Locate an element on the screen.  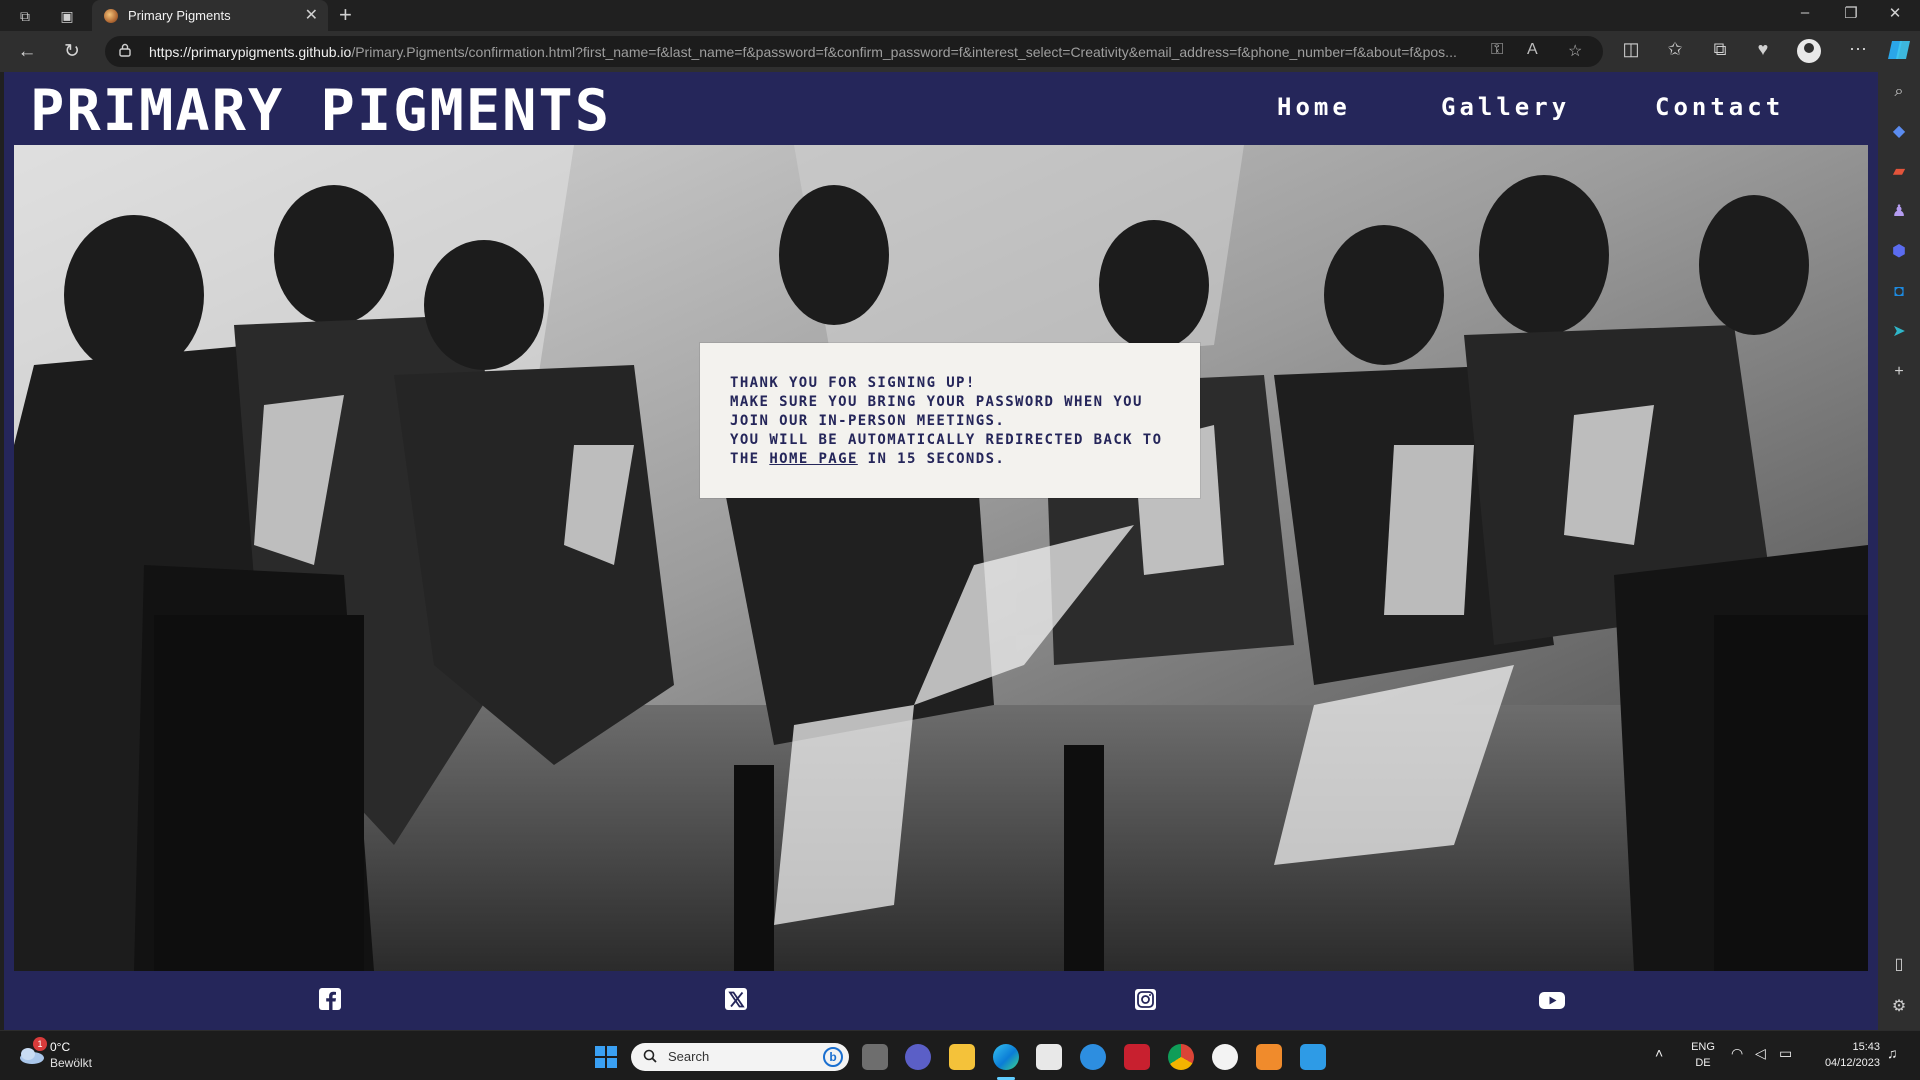
microsoft365-icon: ⬢ is located at coordinates (1899, 252).